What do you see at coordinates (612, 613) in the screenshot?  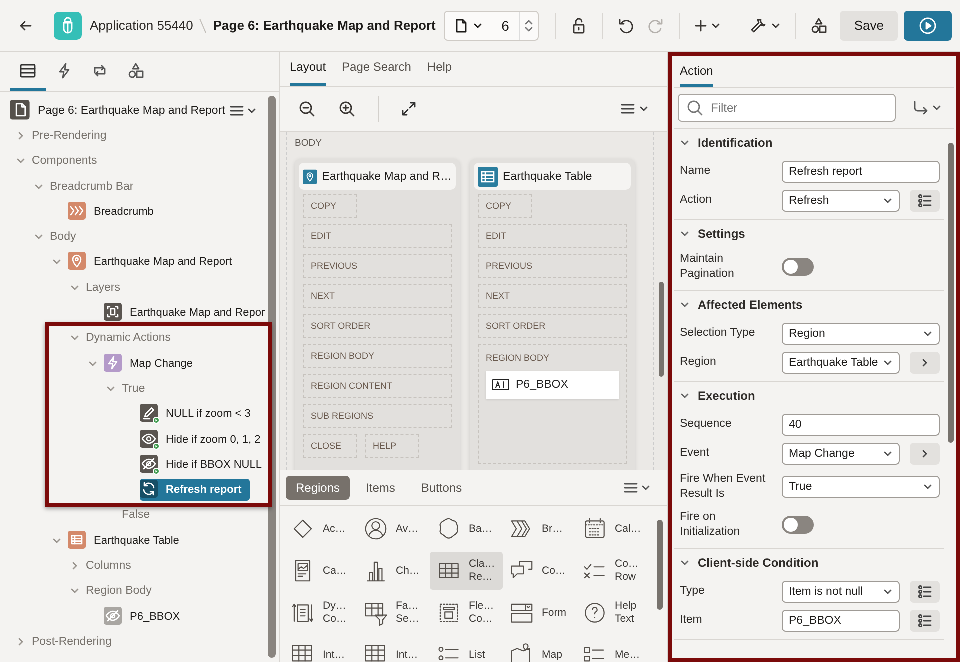 I see `gallery-item: Help Text` at bounding box center [612, 613].